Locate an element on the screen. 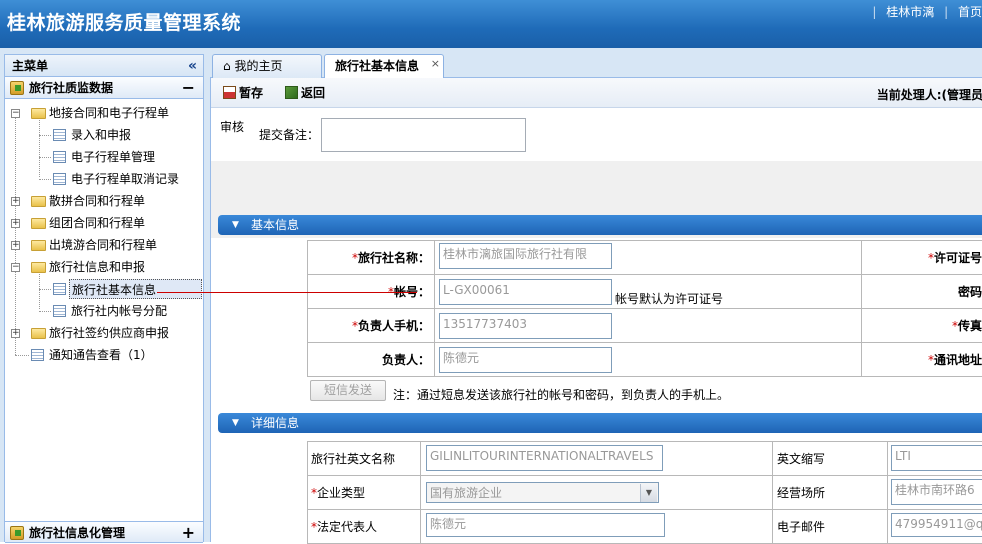 The width and height of the screenshot is (982, 544). remark-label: 提交备注： is located at coordinates (289, 134).